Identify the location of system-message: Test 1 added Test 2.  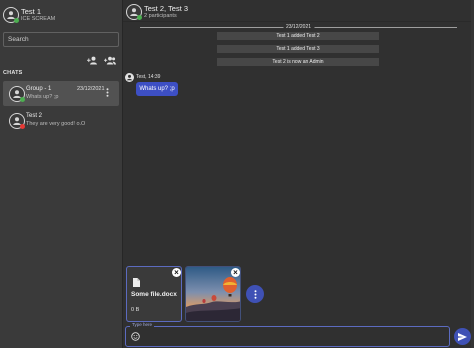
(298, 36).